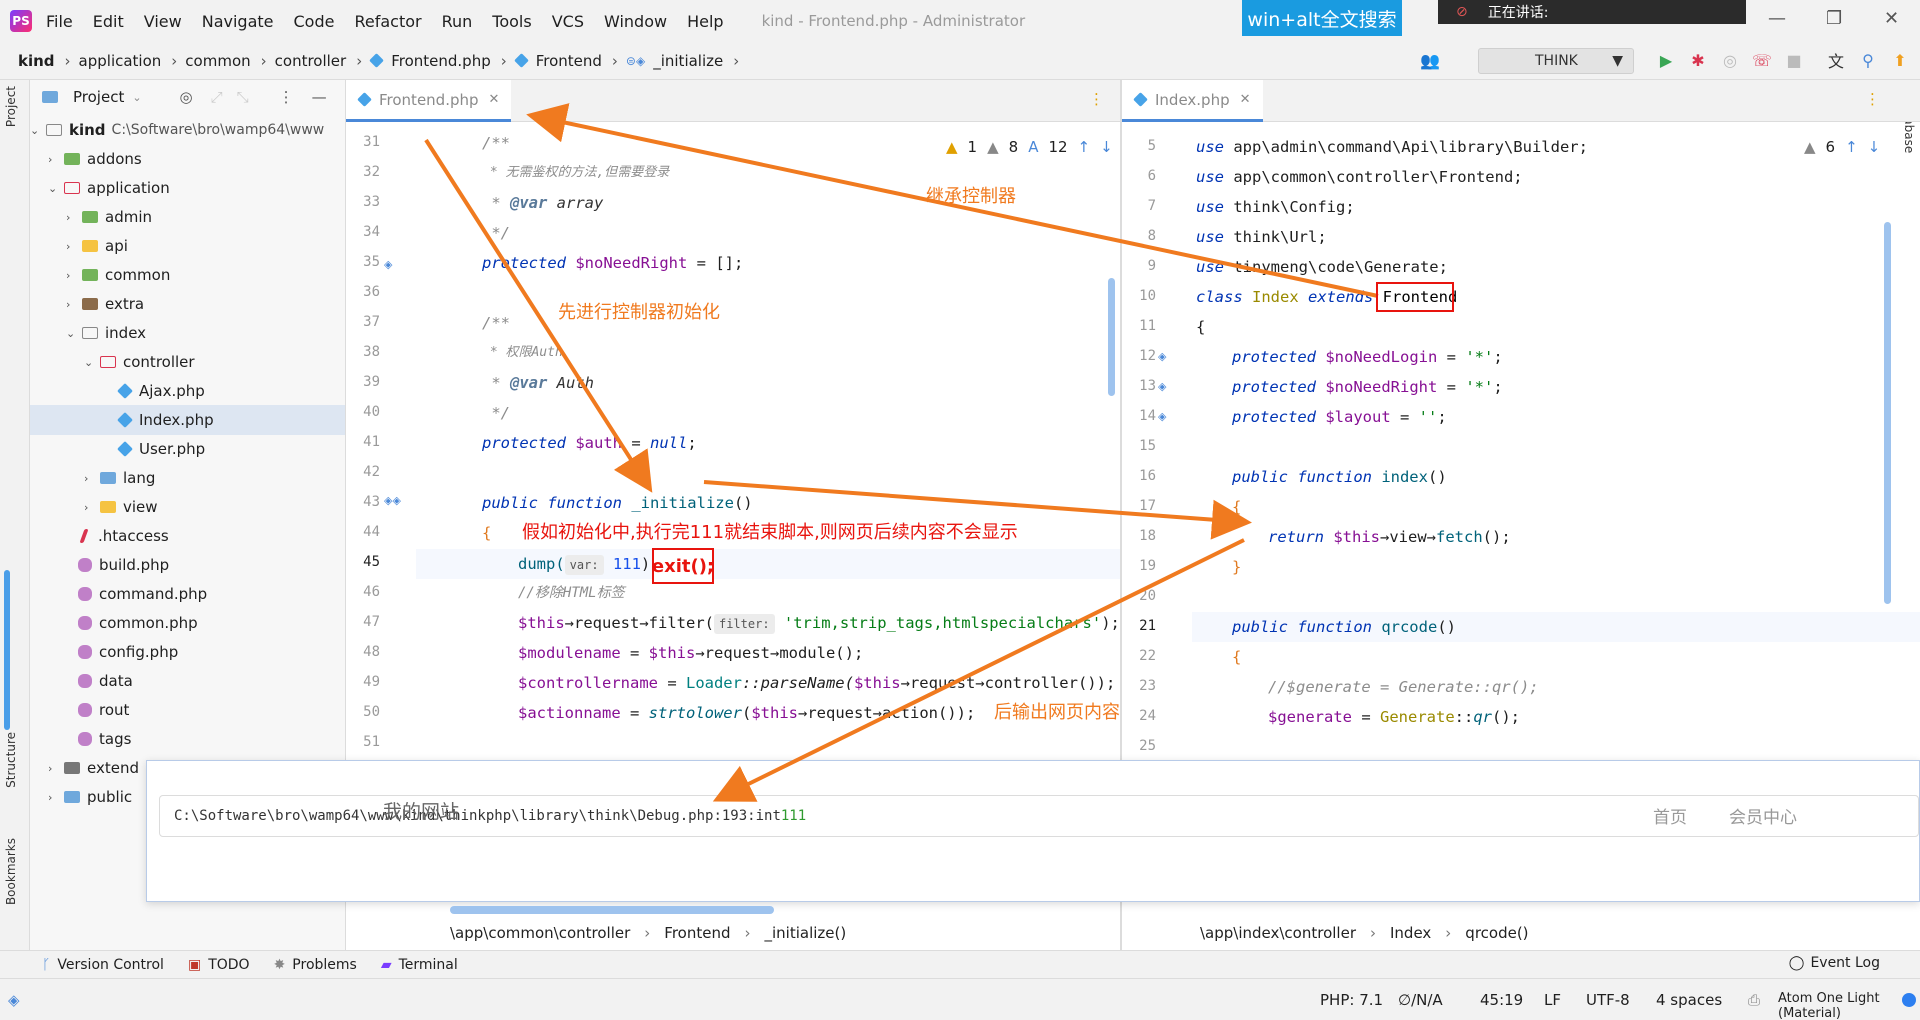  What do you see at coordinates (314, 21) in the screenshot?
I see `menu-code: Code` at bounding box center [314, 21].